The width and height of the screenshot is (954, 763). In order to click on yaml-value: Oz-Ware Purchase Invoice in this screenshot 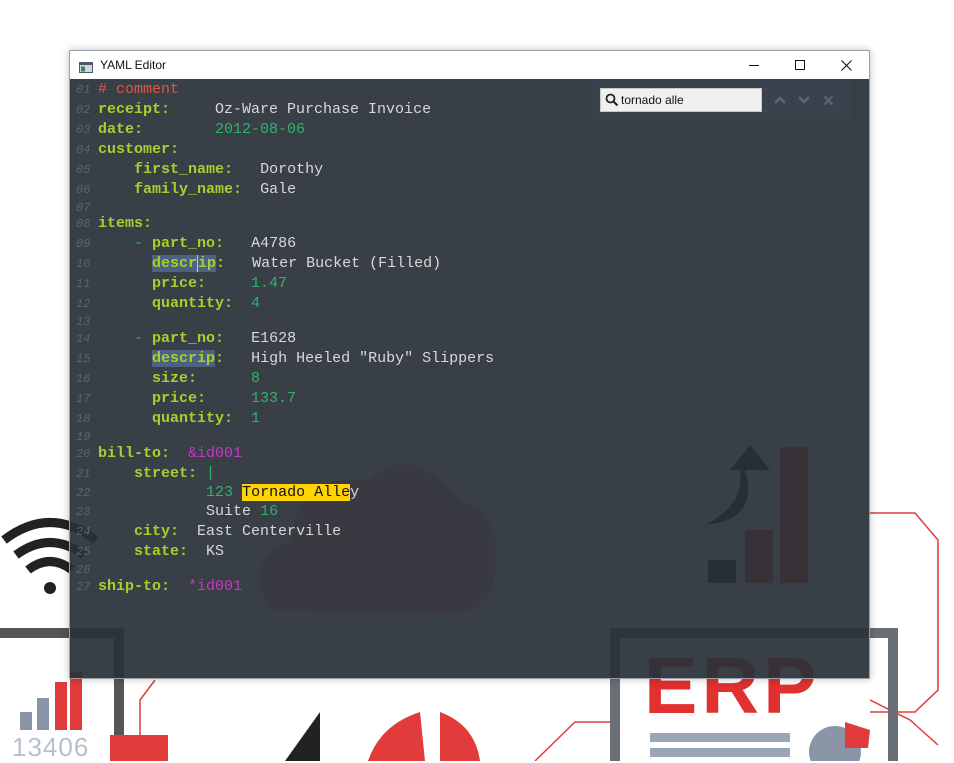, I will do `click(323, 109)`.